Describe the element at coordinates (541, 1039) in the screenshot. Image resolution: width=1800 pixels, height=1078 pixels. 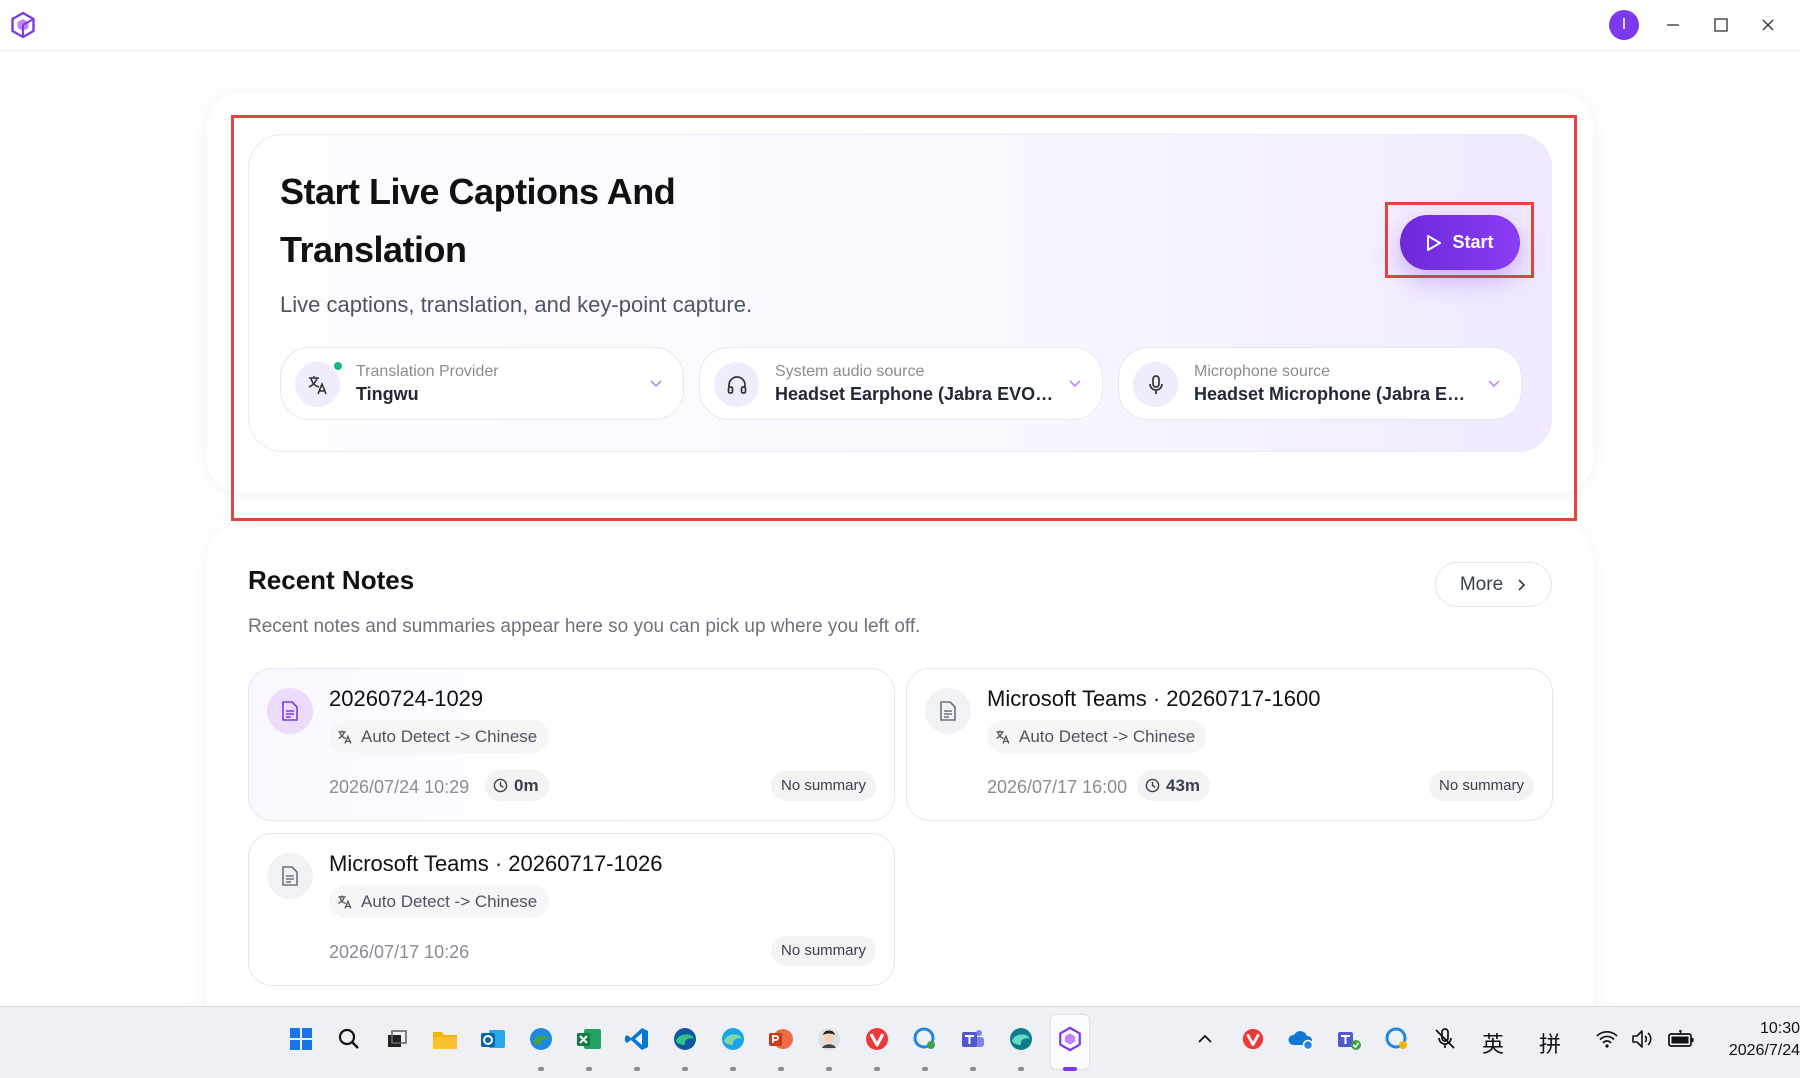
I see `edge-dev-icon` at that location.